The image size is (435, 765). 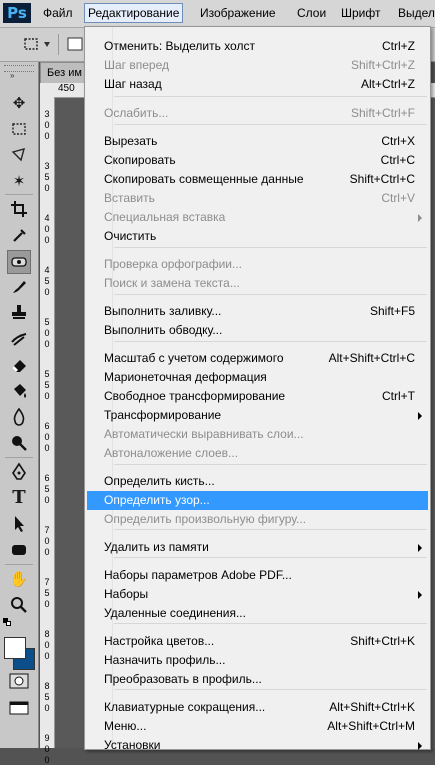 What do you see at coordinates (19, 209) in the screenshot?
I see `crop-tool-icon` at bounding box center [19, 209].